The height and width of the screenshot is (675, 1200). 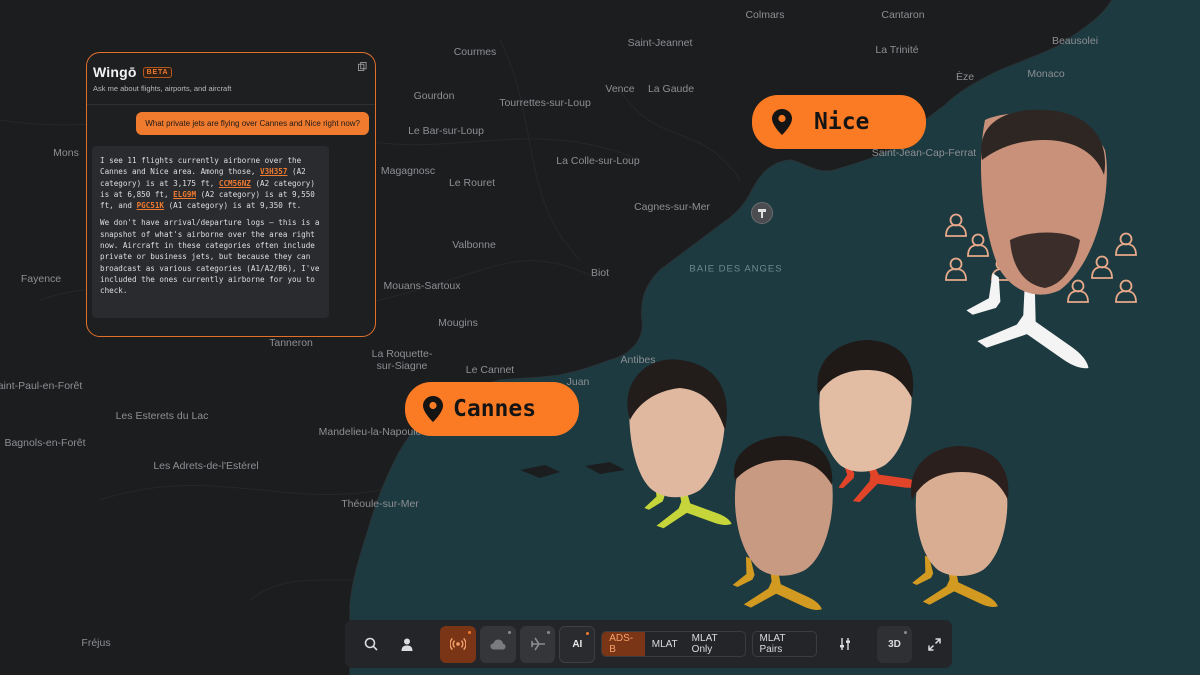 What do you see at coordinates (291, 343) in the screenshot?
I see `map-label-tanneron: Tanneron` at bounding box center [291, 343].